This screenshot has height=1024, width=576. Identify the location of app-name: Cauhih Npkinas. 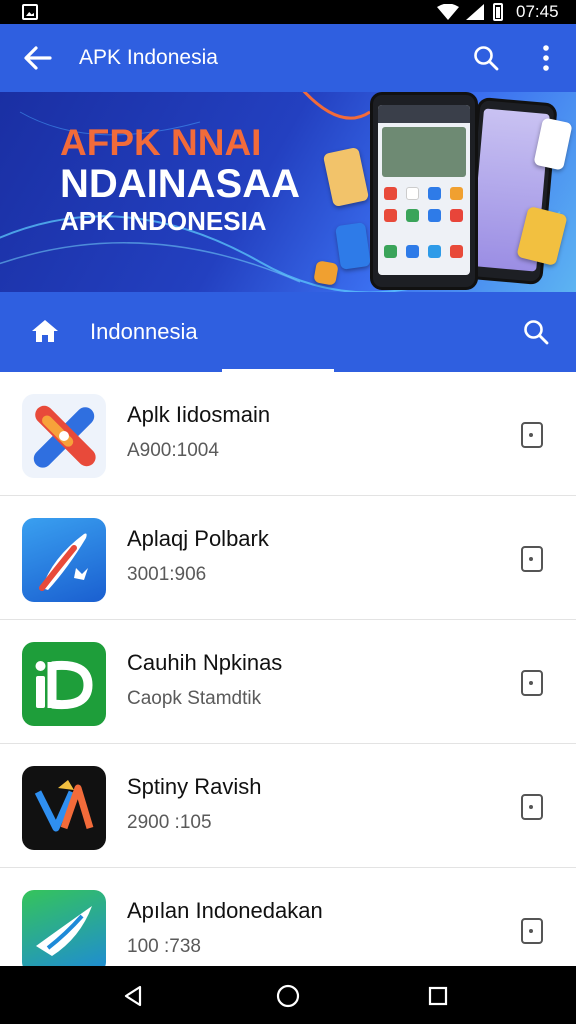
(205, 662).